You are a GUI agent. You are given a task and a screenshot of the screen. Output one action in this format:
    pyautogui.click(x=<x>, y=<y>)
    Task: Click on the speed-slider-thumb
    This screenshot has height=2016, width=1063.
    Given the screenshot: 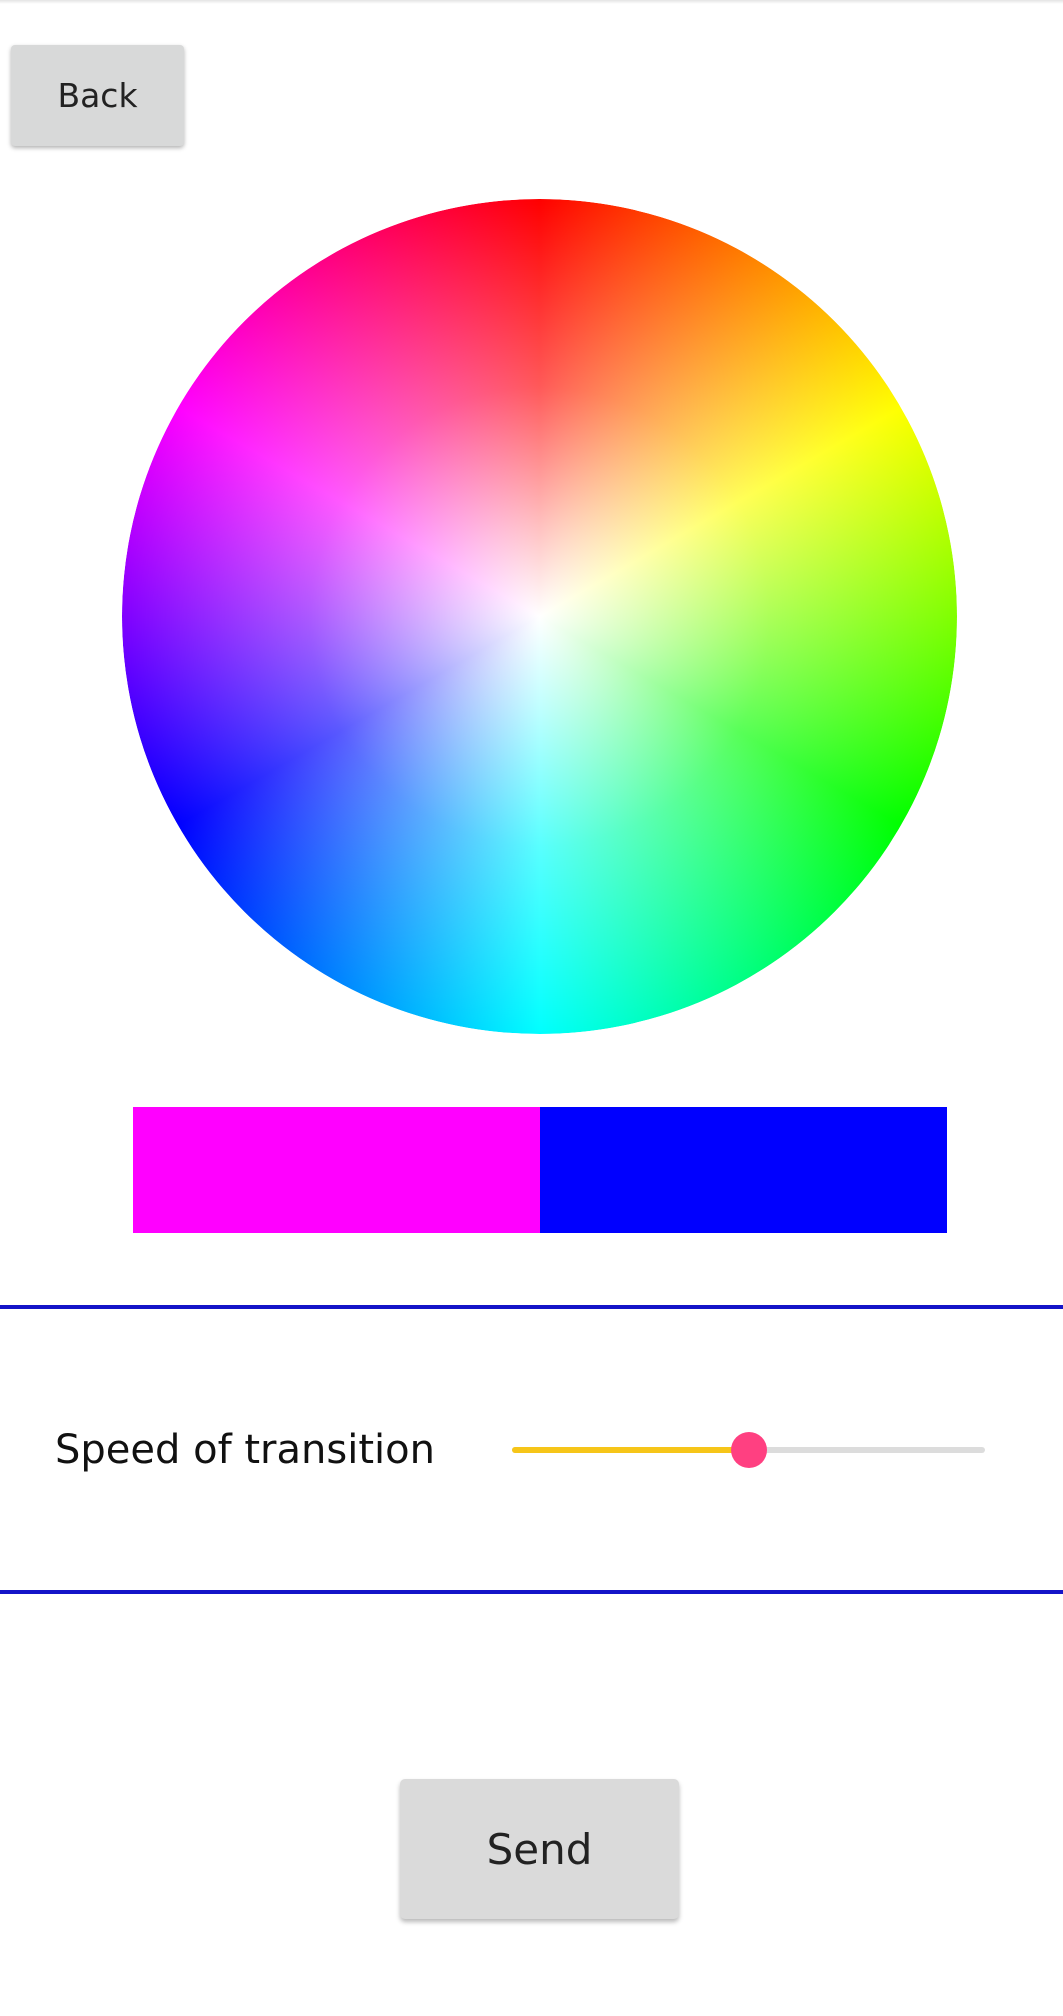 What is the action you would take?
    pyautogui.click(x=748, y=1450)
    